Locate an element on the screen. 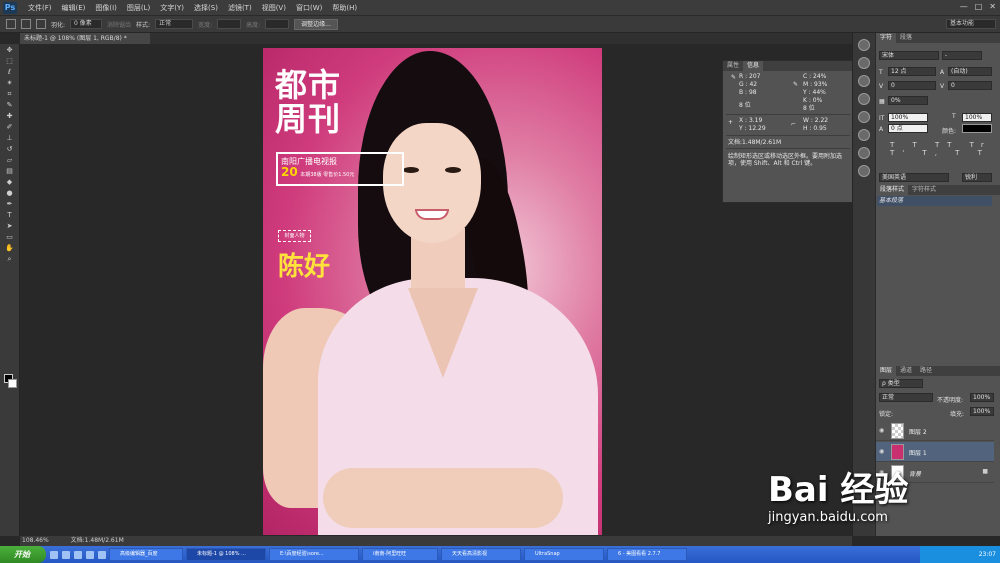  width-input is located at coordinates (229, 24).